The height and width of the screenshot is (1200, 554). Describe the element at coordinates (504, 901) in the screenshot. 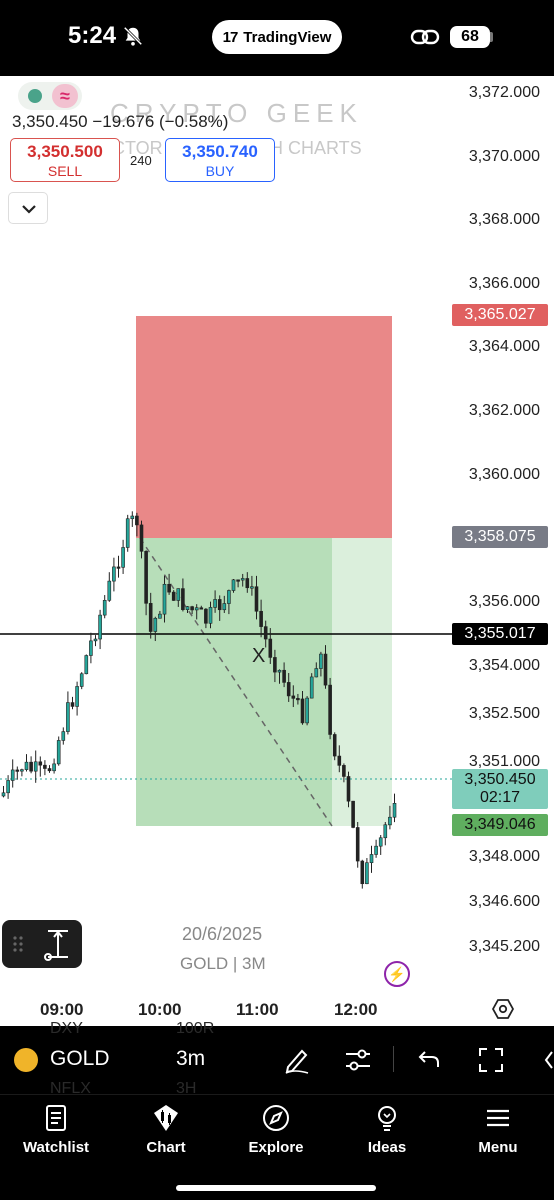

I see `price-axis-label: 3,346.600` at that location.